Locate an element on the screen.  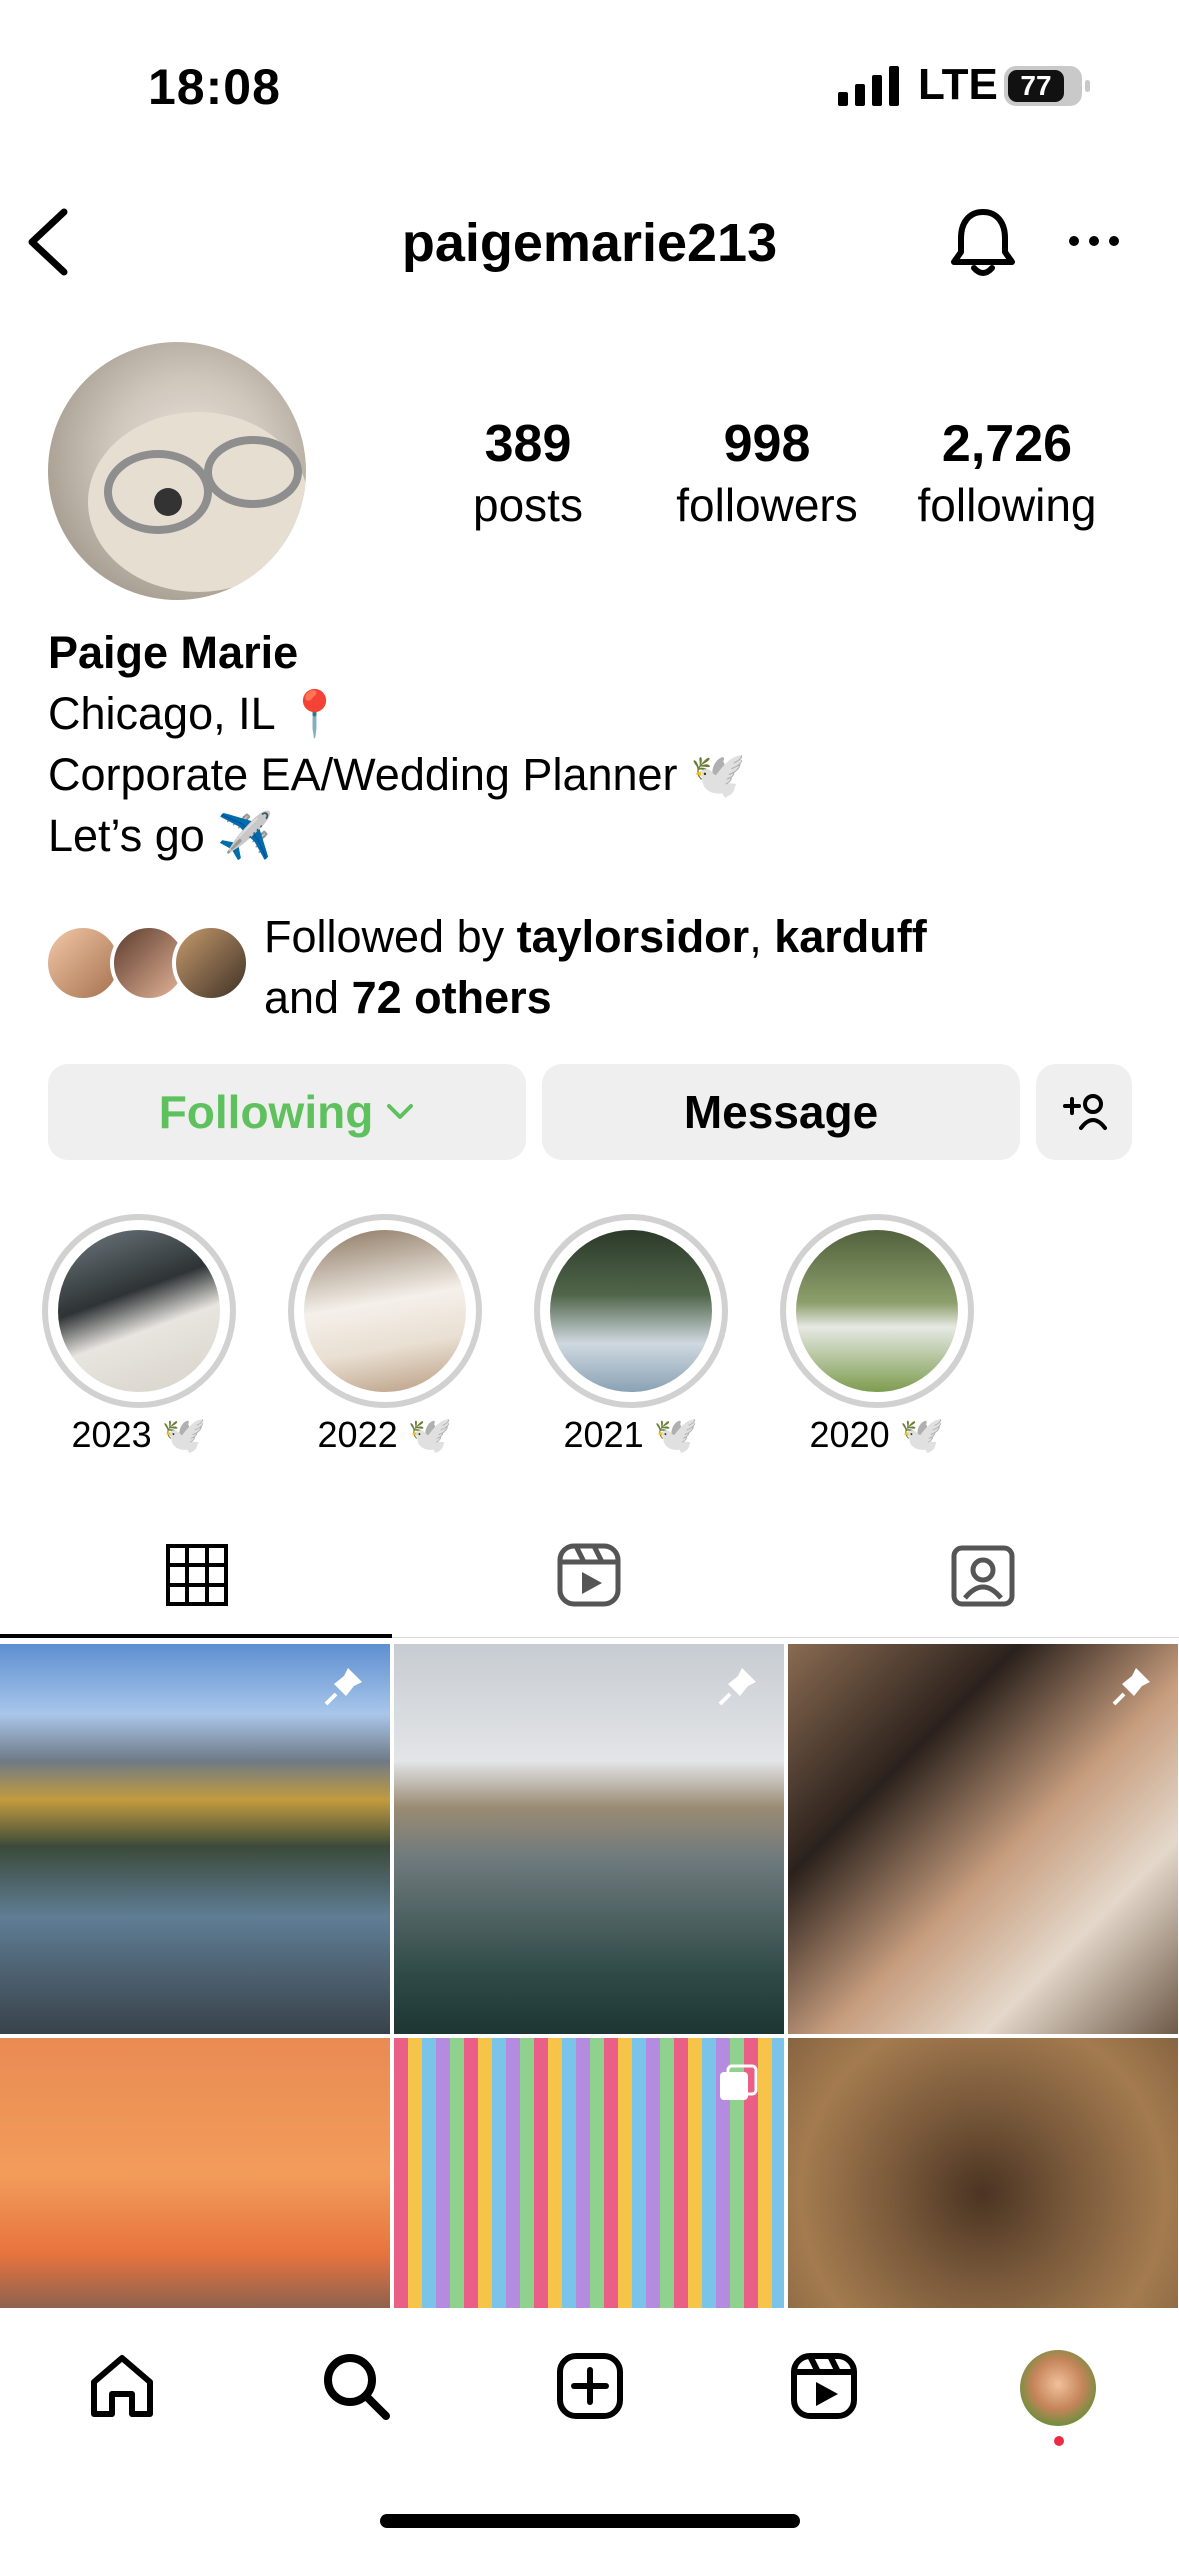
following-button: Following is located at coordinates (287, 1112).